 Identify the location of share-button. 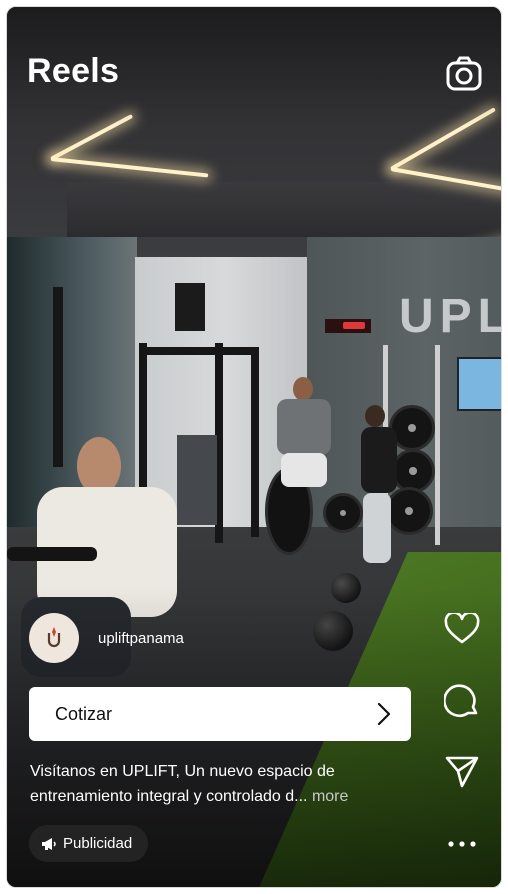
(462, 772).